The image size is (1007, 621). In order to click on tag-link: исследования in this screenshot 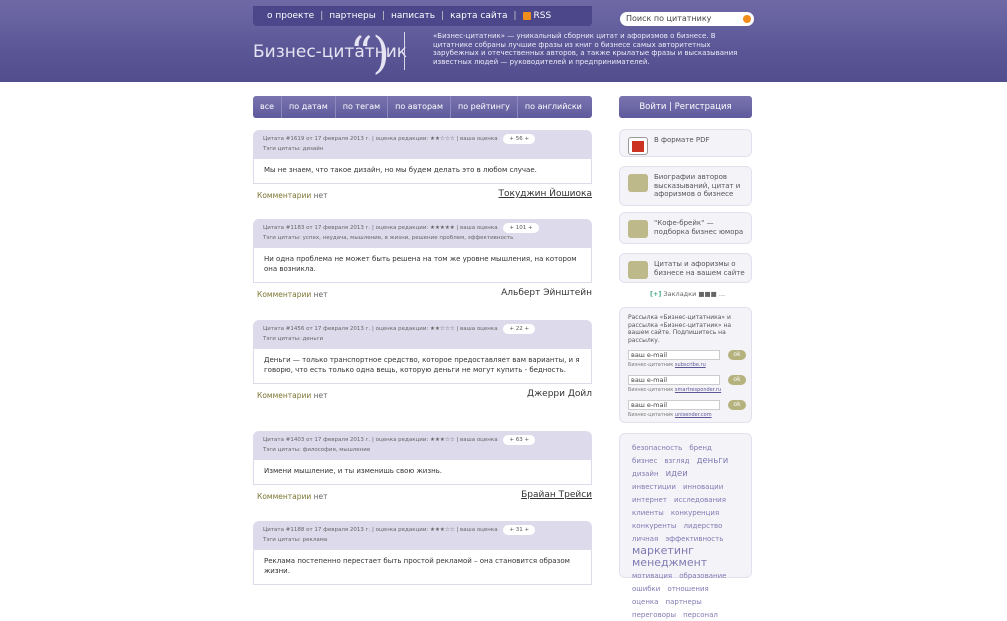, I will do `click(700, 500)`.